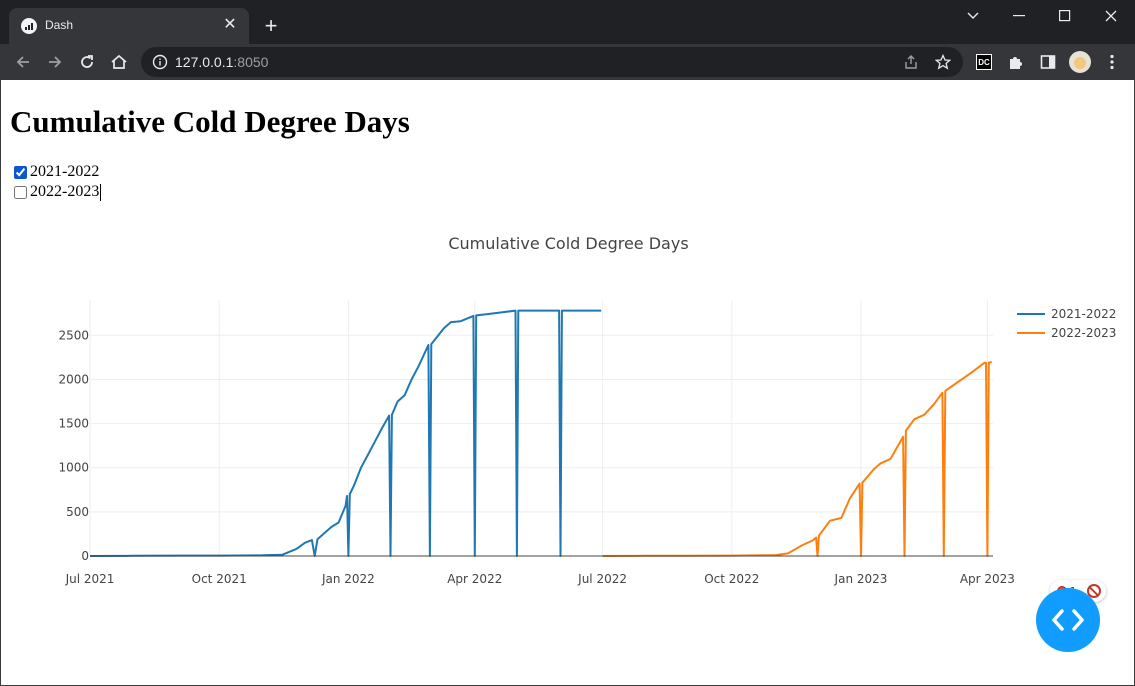 This screenshot has height=686, width=1135. What do you see at coordinates (129, 26) in the screenshot?
I see `browser-tab: Dash ✕` at bounding box center [129, 26].